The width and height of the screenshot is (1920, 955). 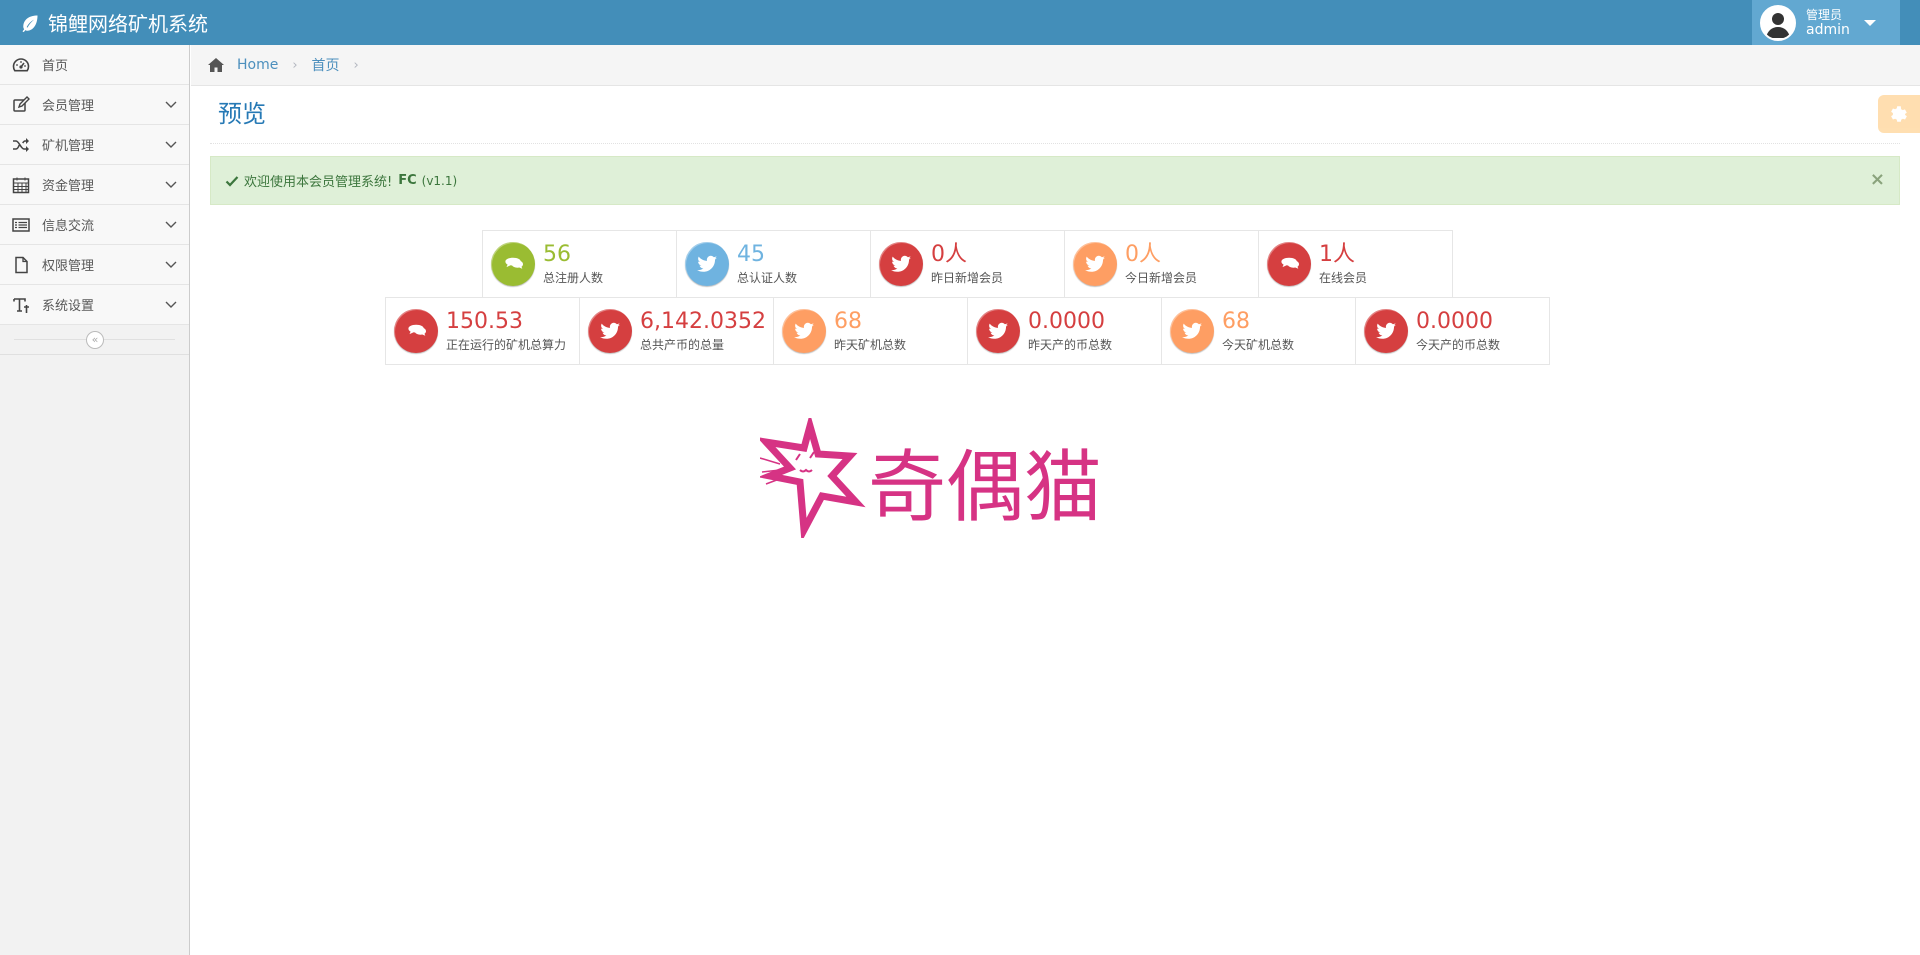 What do you see at coordinates (967, 277) in the screenshot?
I see `stat-label: 昨日新增会员` at bounding box center [967, 277].